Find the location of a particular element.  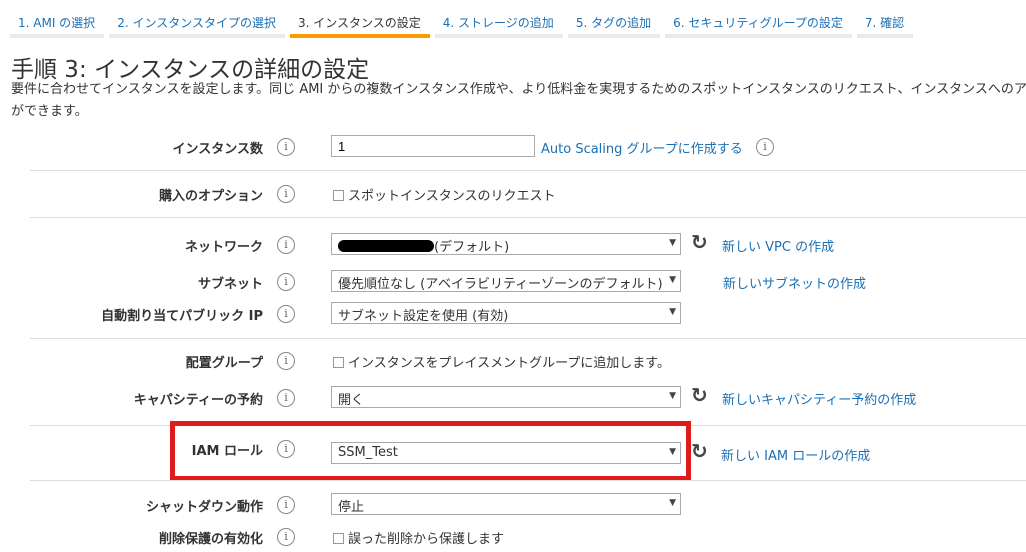

row-termination: 削除保護の有効化 i 誤った削除から保護します is located at coordinates (513, 537).